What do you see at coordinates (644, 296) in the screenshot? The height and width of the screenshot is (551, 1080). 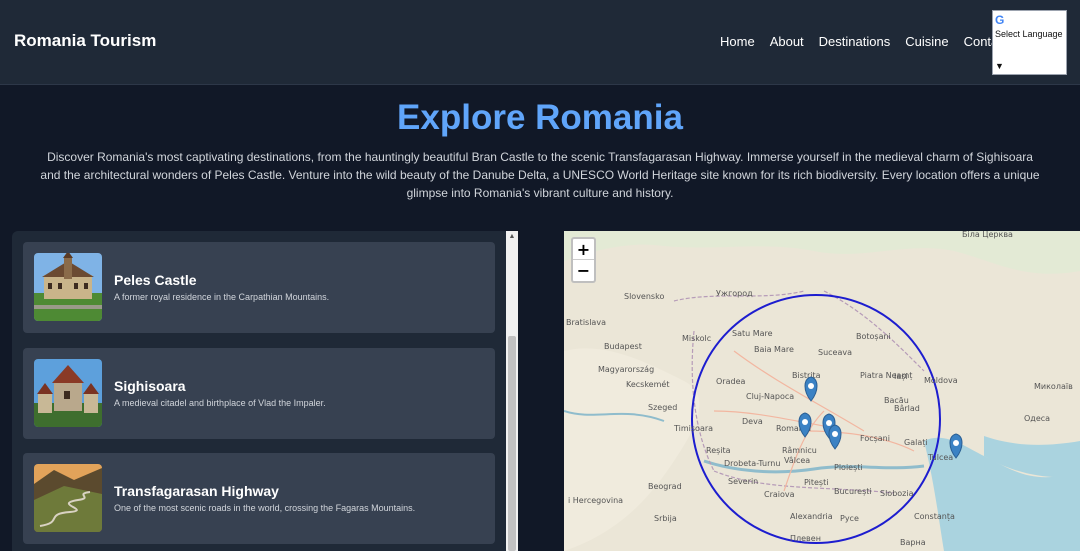 I see `svg-text: Slovensko` at bounding box center [644, 296].